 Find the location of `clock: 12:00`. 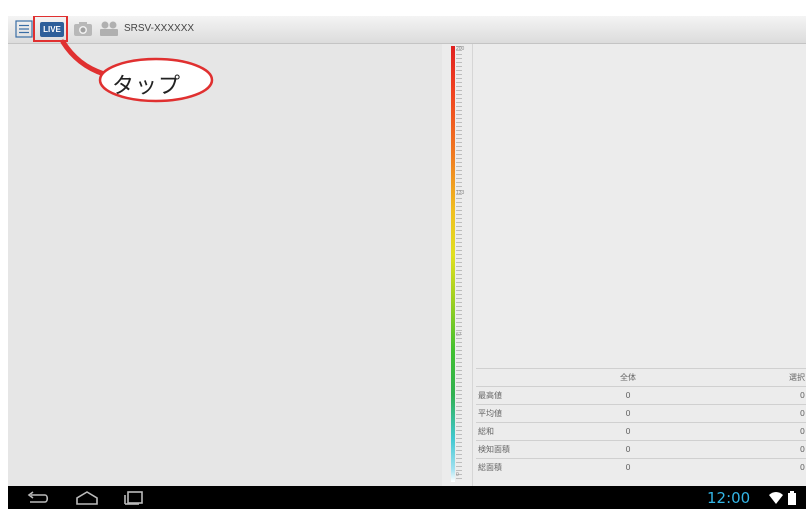

clock: 12:00 is located at coordinates (729, 498).